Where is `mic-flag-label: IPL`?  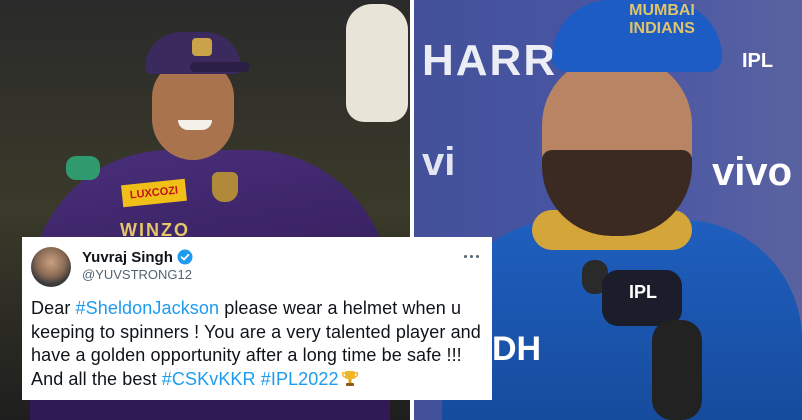
mic-flag-label: IPL is located at coordinates (642, 292).